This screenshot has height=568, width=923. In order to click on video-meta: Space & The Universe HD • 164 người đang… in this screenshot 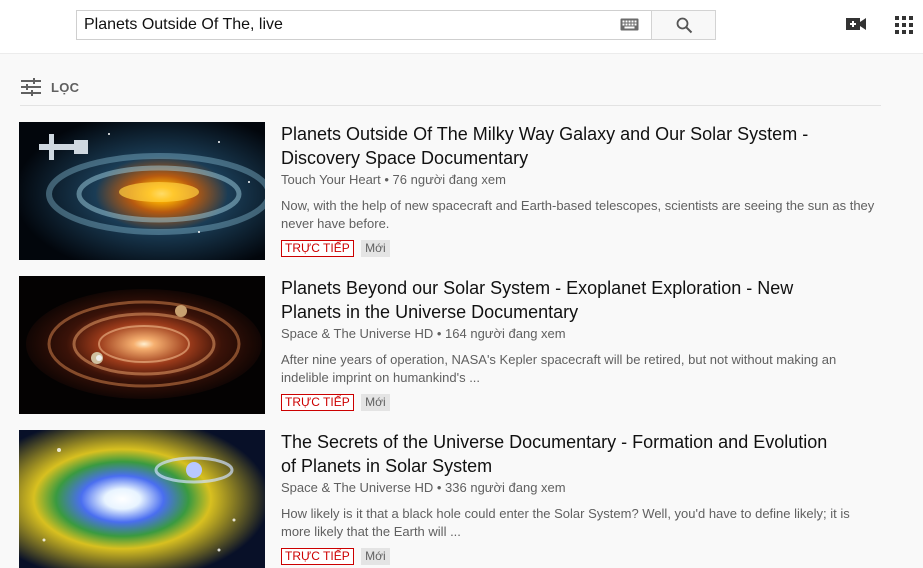, I will do `click(423, 333)`.